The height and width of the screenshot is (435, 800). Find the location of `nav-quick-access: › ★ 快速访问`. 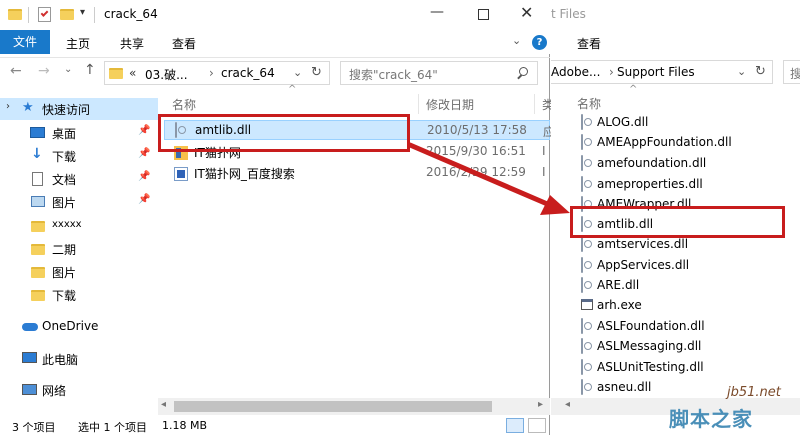

nav-quick-access: › ★ 快速访问 is located at coordinates (79, 109).